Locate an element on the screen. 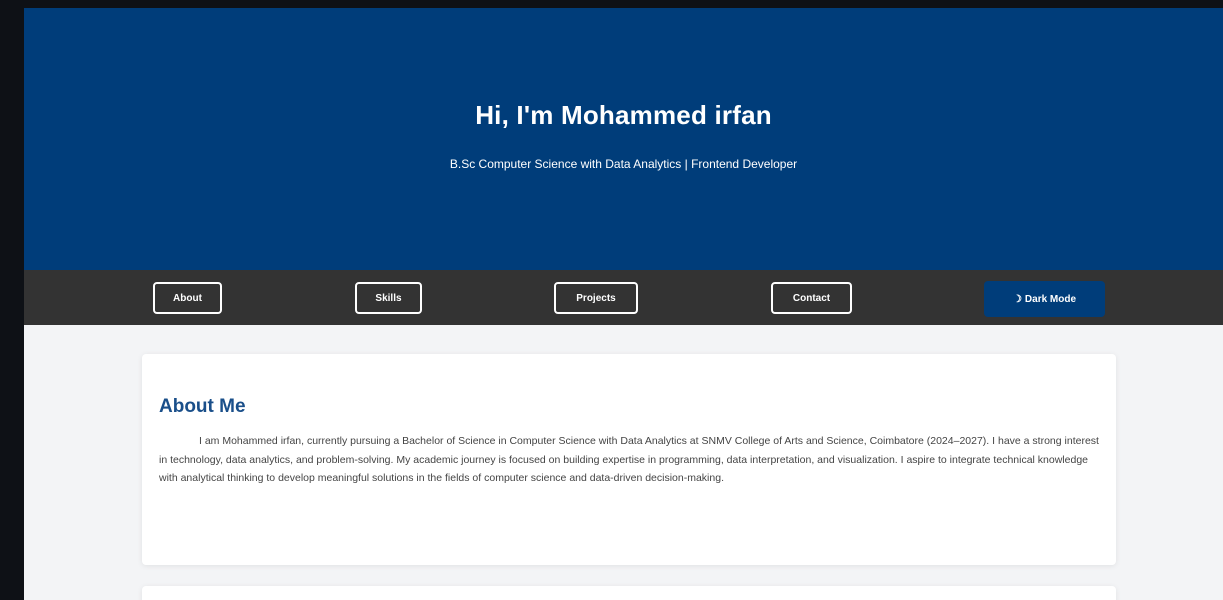 Image resolution: width=1223 pixels, height=600 pixels. nav-bar: About Skills Projects Contact ☽ Dark Mode is located at coordinates (623, 297).